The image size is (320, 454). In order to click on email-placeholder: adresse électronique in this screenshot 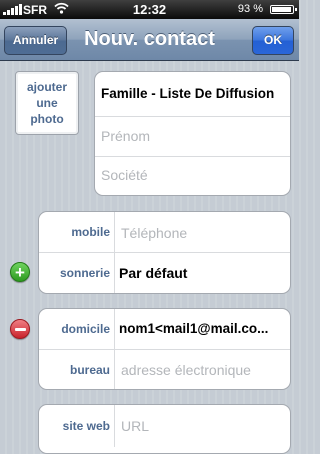, I will do `click(186, 370)`.